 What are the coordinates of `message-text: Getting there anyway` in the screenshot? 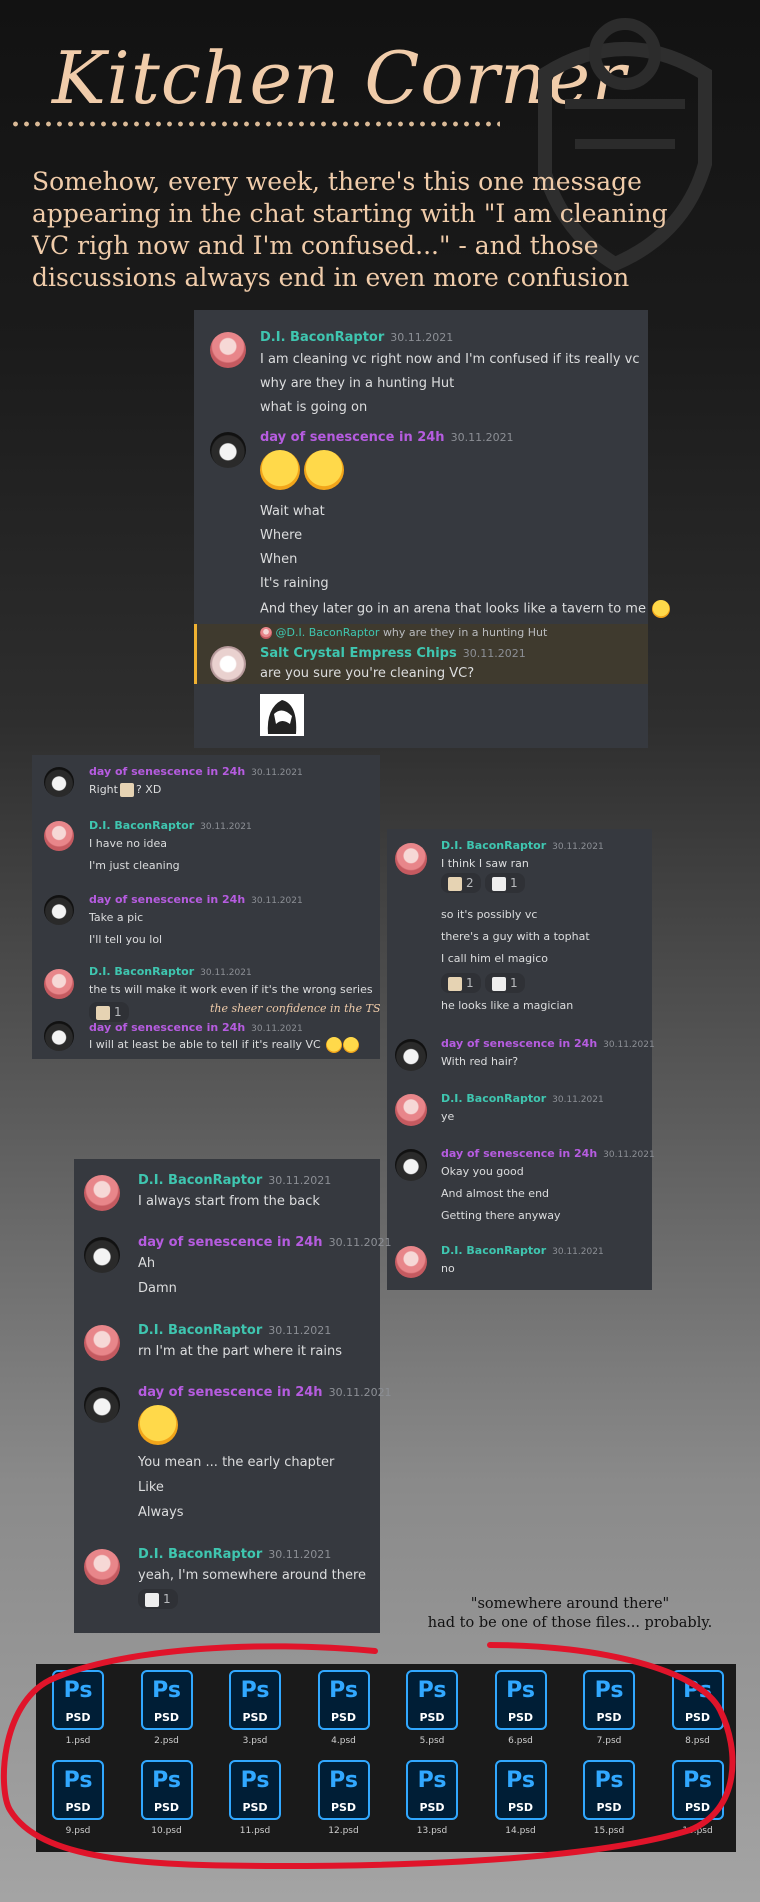 It's located at (501, 1215).